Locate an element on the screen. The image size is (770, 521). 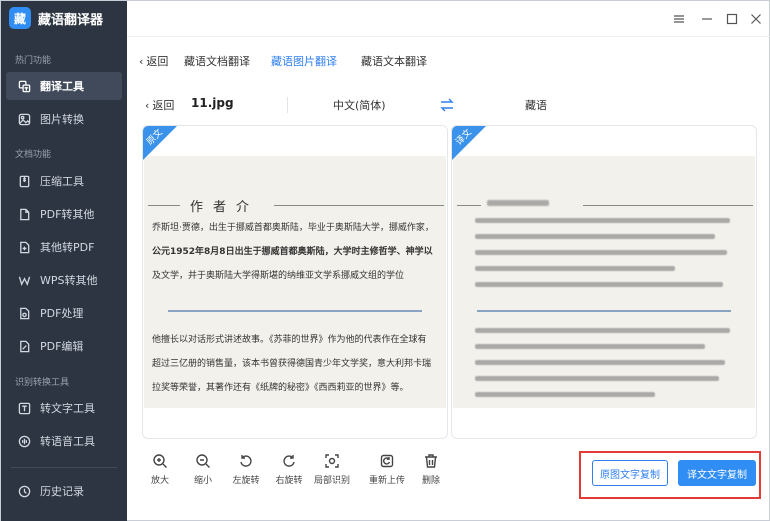
tabs-back-button: ‹ 返回 is located at coordinates (153, 61).